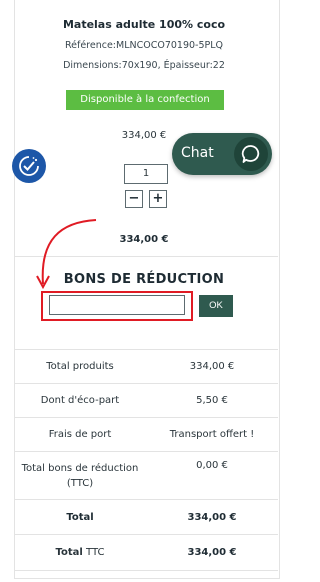 Image resolution: width=320 pixels, height=582 pixels. What do you see at coordinates (117, 305) in the screenshot?
I see `coupon-code-input` at bounding box center [117, 305].